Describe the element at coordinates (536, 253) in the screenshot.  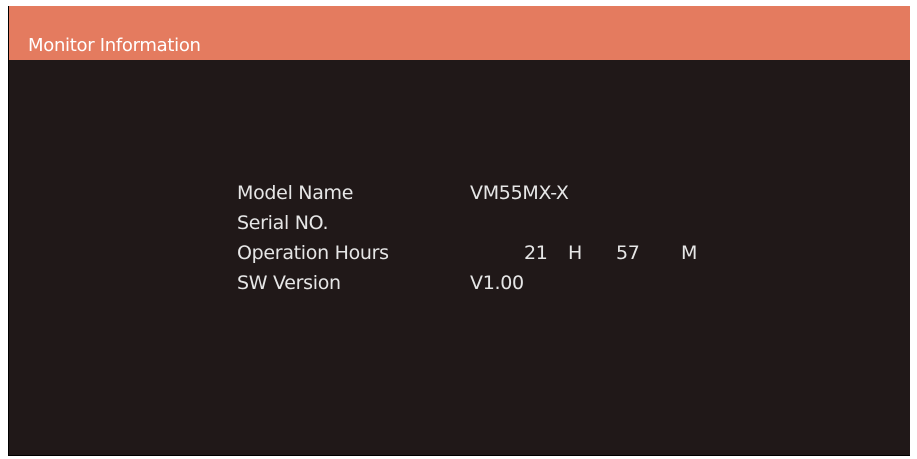
I see `operation-hours-hours: 21` at that location.